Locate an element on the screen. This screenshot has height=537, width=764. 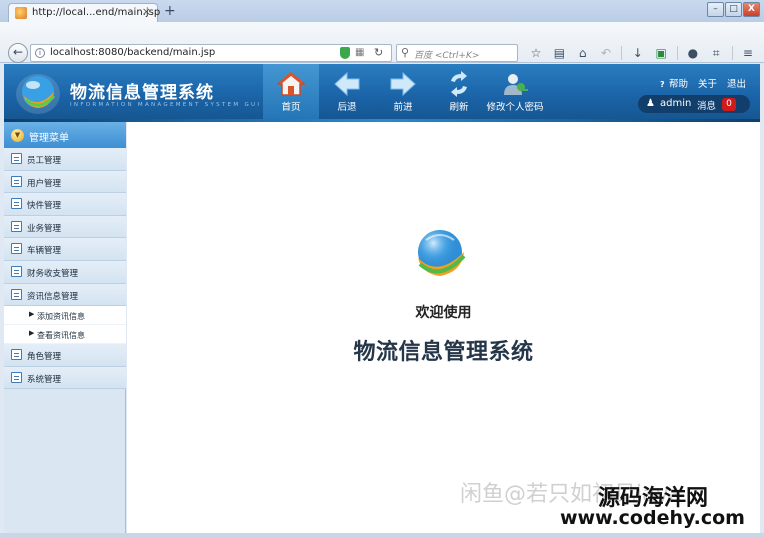
submenu-item-label: 添加资讯信息 is located at coordinates (61, 317).